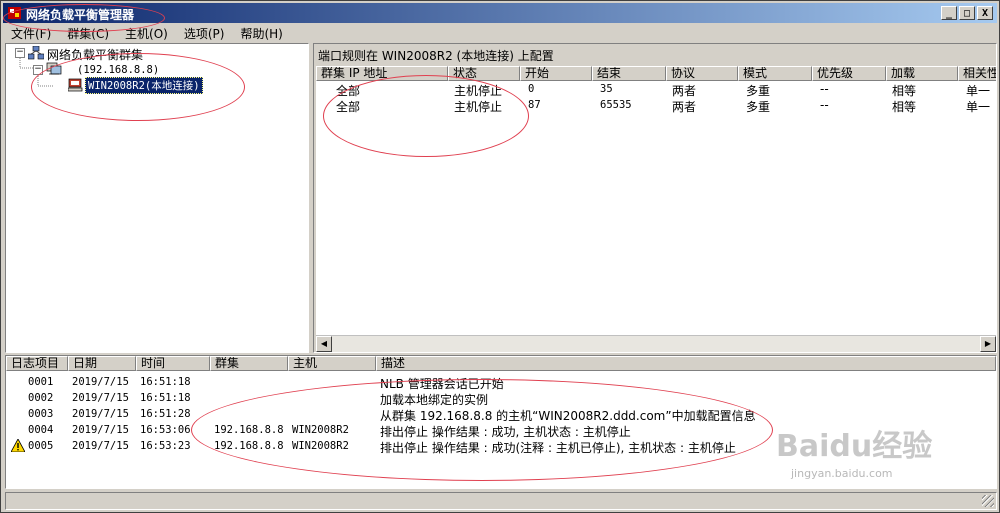 The height and width of the screenshot is (513, 1000). What do you see at coordinates (656, 105) in the screenshot?
I see `rule-row: 全部 主机停止 87 65535 两者 多重 -- 相等 单一` at bounding box center [656, 105].